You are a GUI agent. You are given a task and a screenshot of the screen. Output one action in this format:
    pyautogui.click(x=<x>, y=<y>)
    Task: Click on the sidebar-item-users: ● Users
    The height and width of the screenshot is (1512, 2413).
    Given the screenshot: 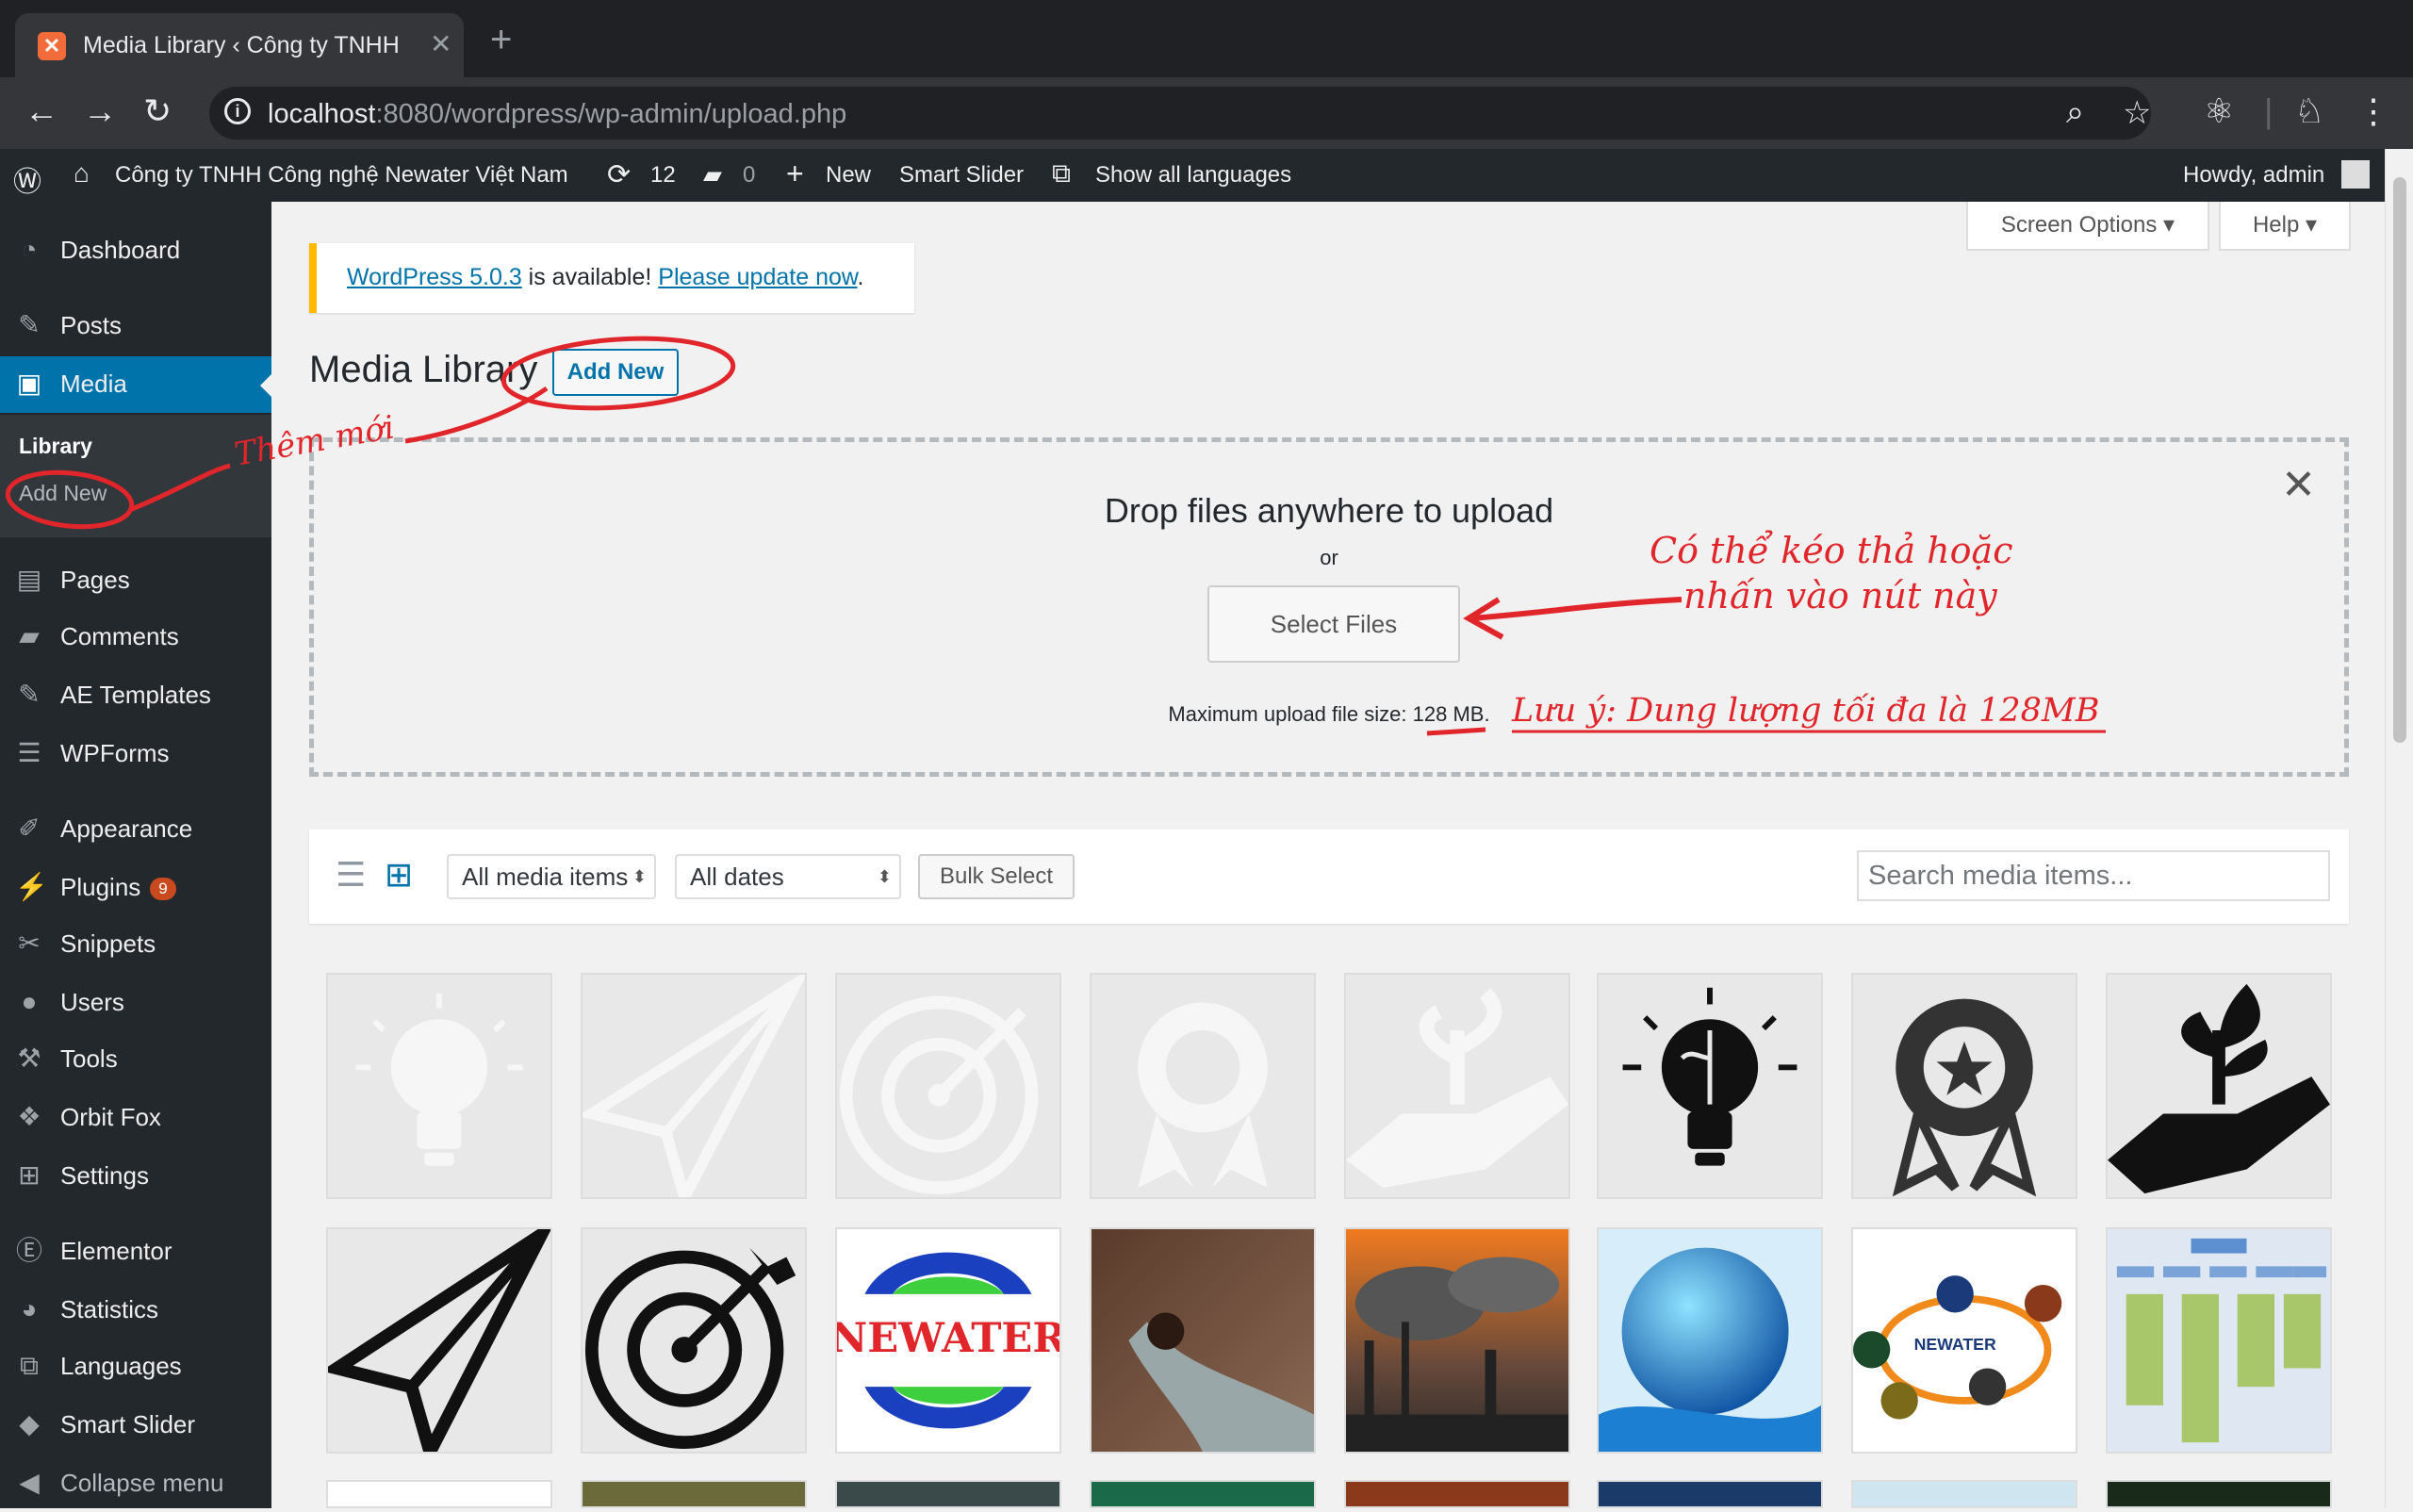 What is the action you would take?
    pyautogui.click(x=135, y=1003)
    